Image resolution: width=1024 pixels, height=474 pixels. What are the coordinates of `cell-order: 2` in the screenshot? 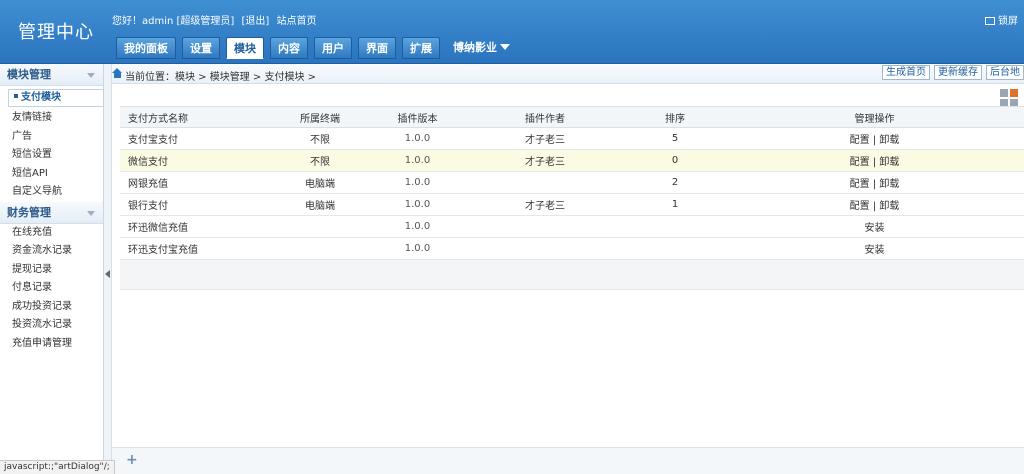 It's located at (675, 182).